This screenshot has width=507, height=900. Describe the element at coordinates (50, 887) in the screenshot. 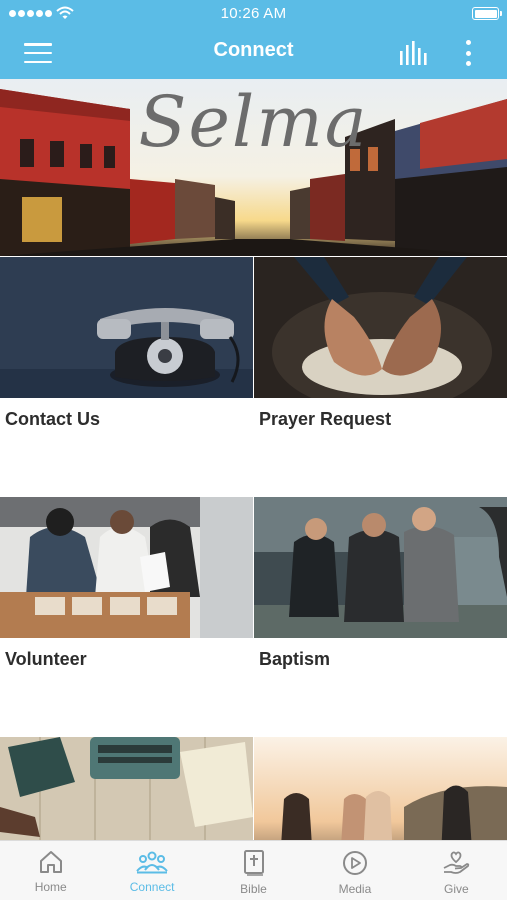

I see `tab-label: Home` at that location.